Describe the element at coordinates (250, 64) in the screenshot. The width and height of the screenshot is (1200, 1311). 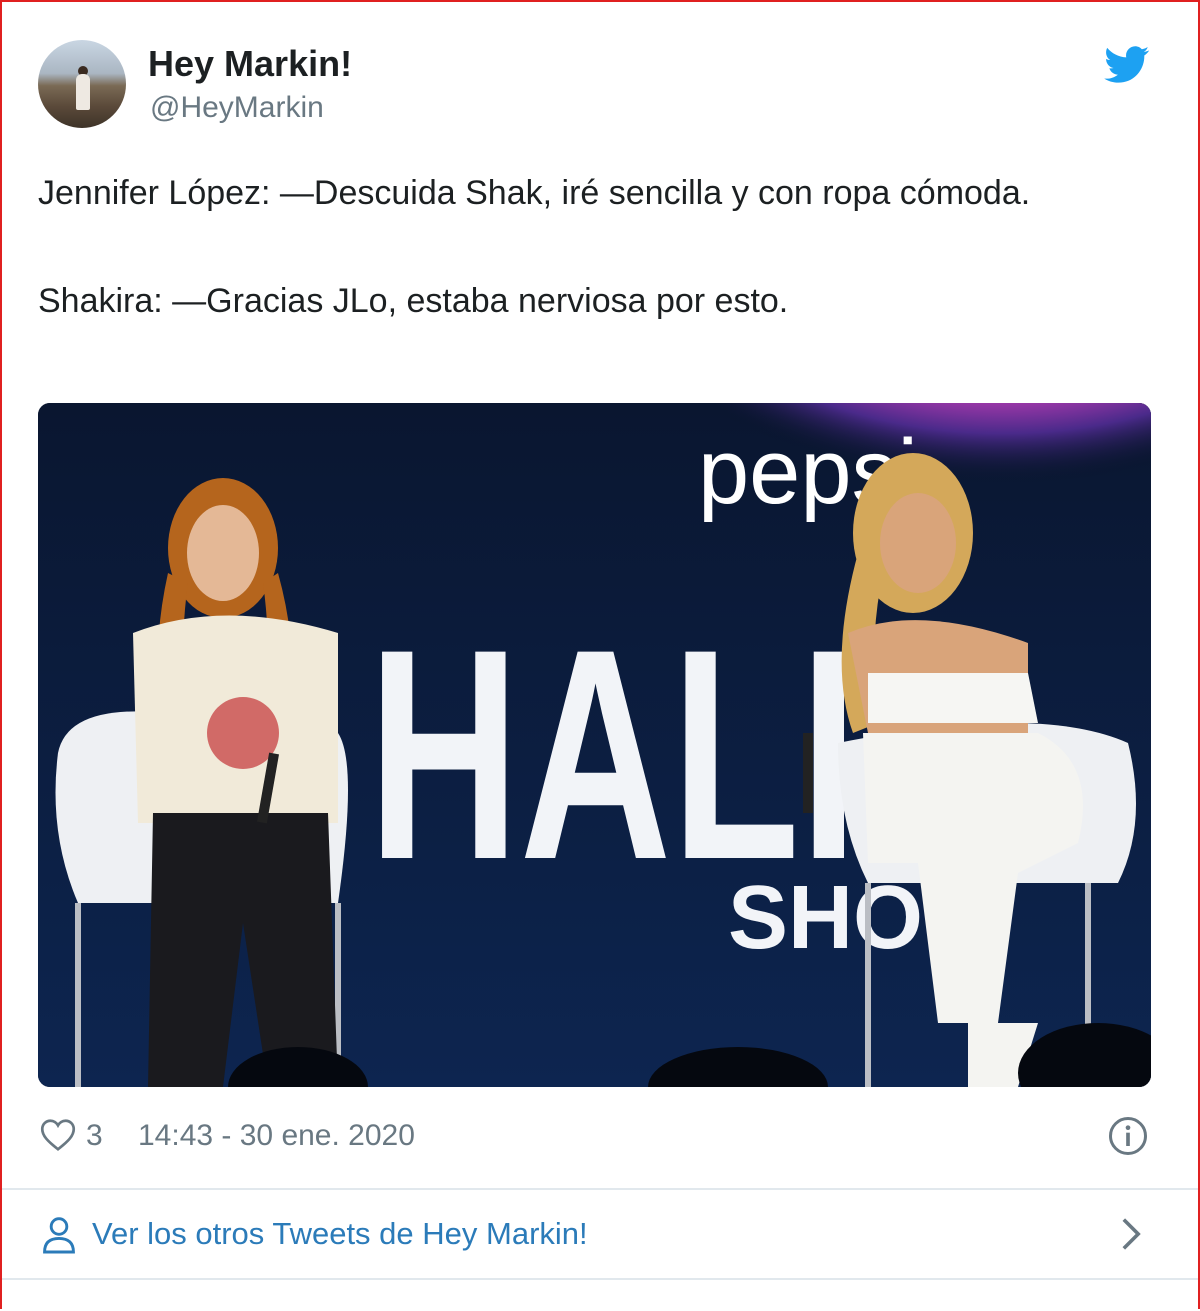
I see `author-name: Hey Markin!` at that location.